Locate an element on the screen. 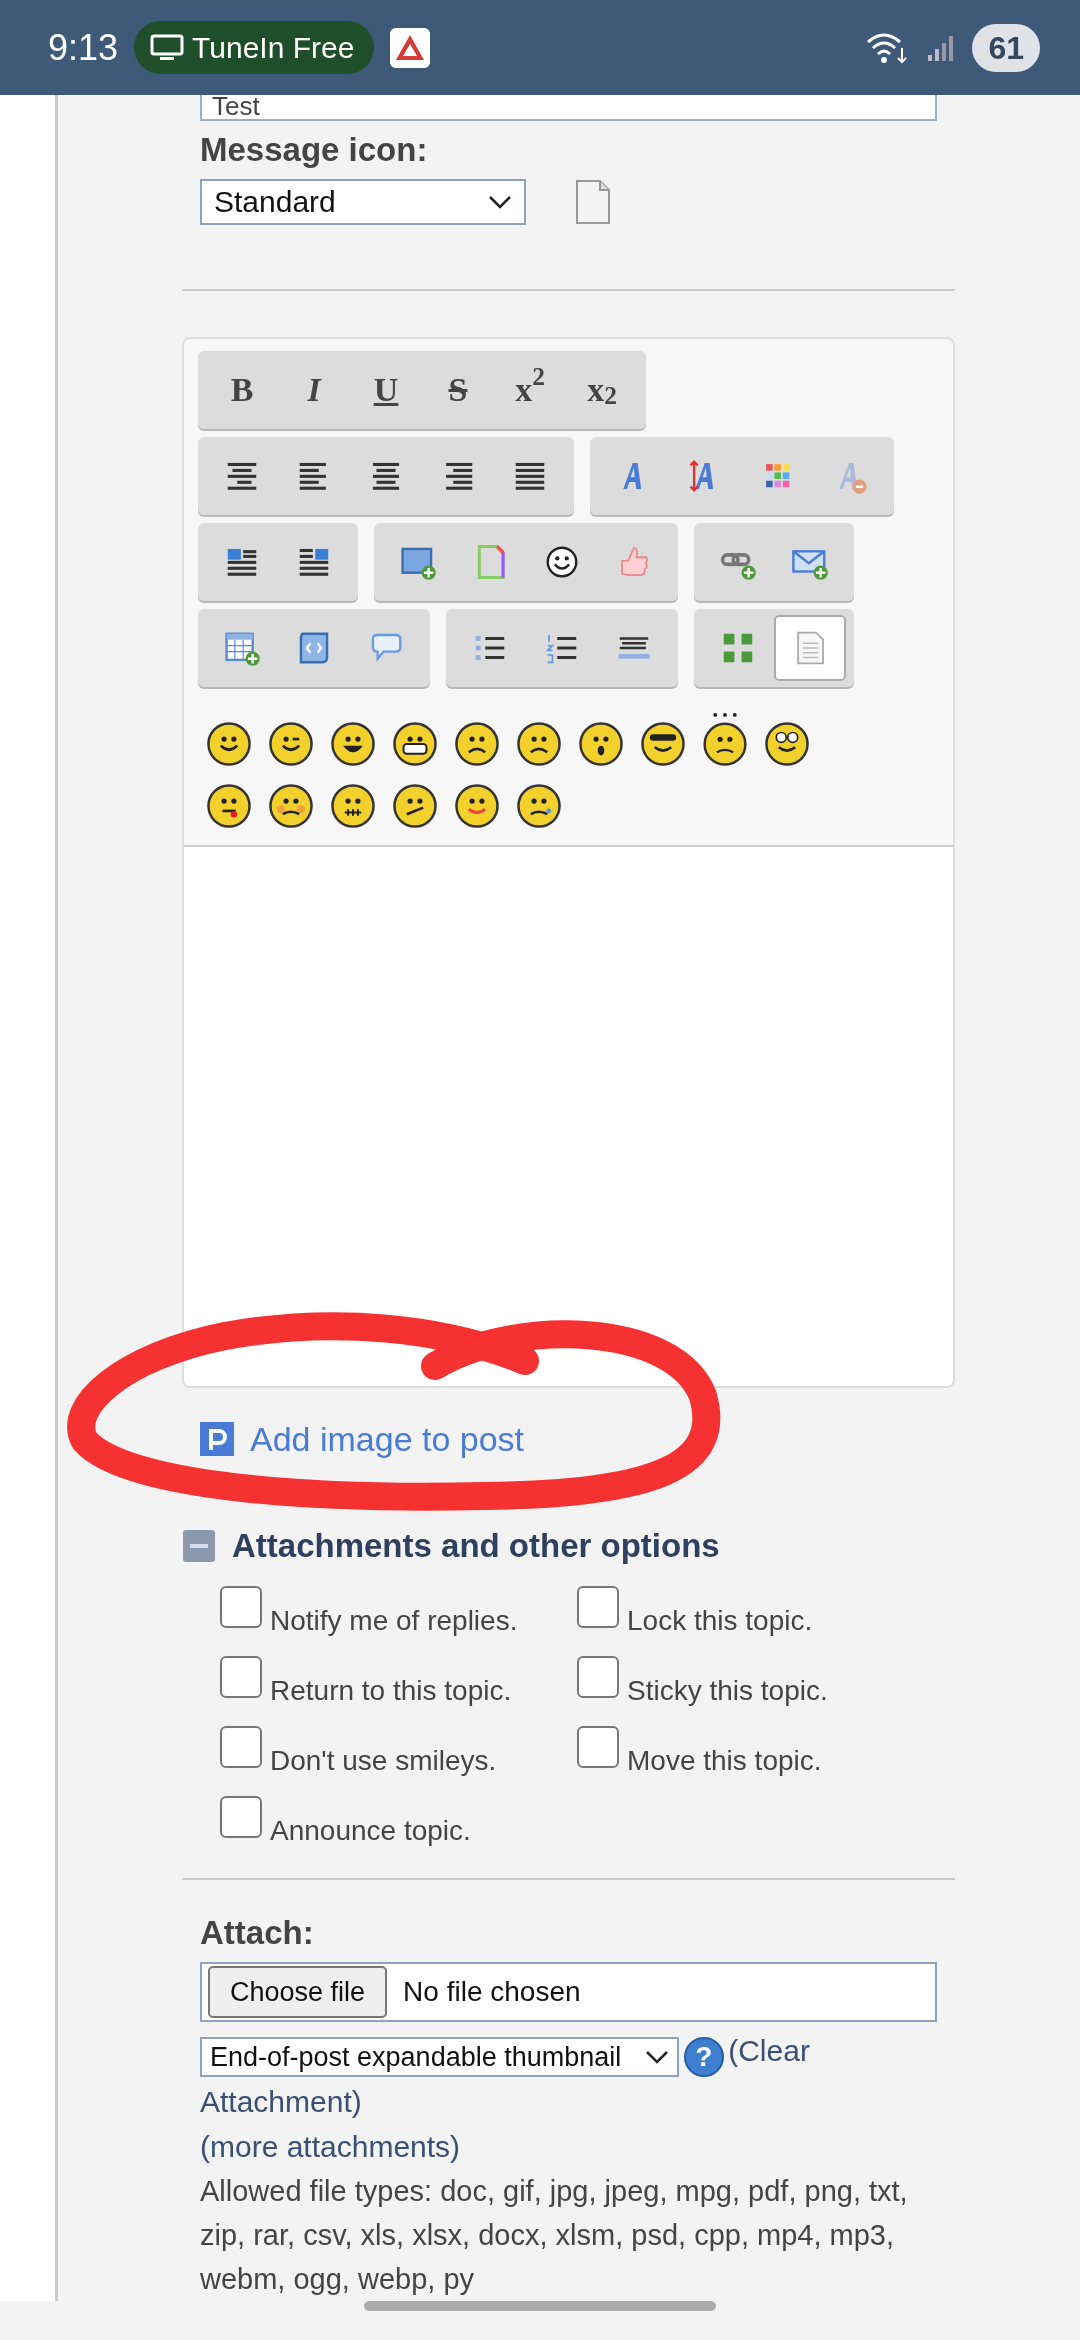 This screenshot has width=1080, height=2340. battery-level: 61 is located at coordinates (1006, 47).